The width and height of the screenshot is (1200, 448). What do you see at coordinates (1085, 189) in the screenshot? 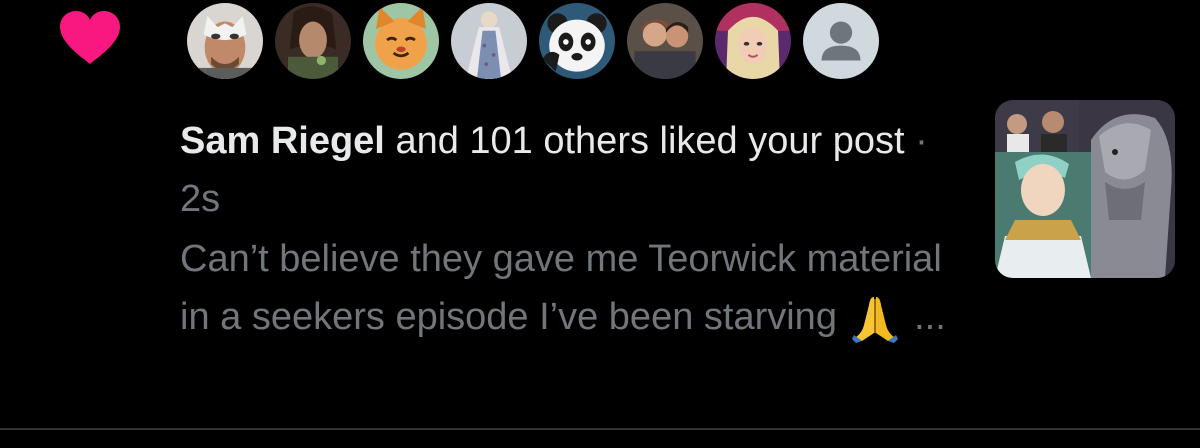
I see `post-media-thumbnail` at bounding box center [1085, 189].